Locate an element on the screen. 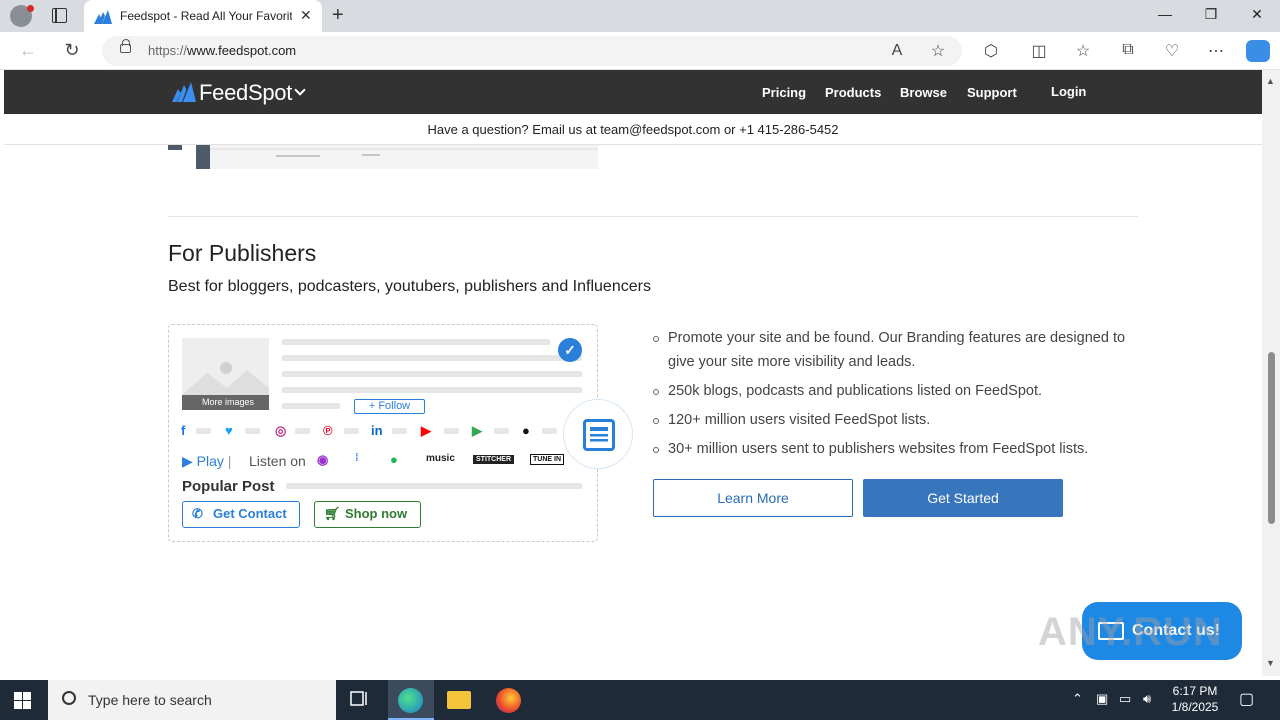 The height and width of the screenshot is (720, 1280). tunein-logo: TUNE IN is located at coordinates (547, 459).